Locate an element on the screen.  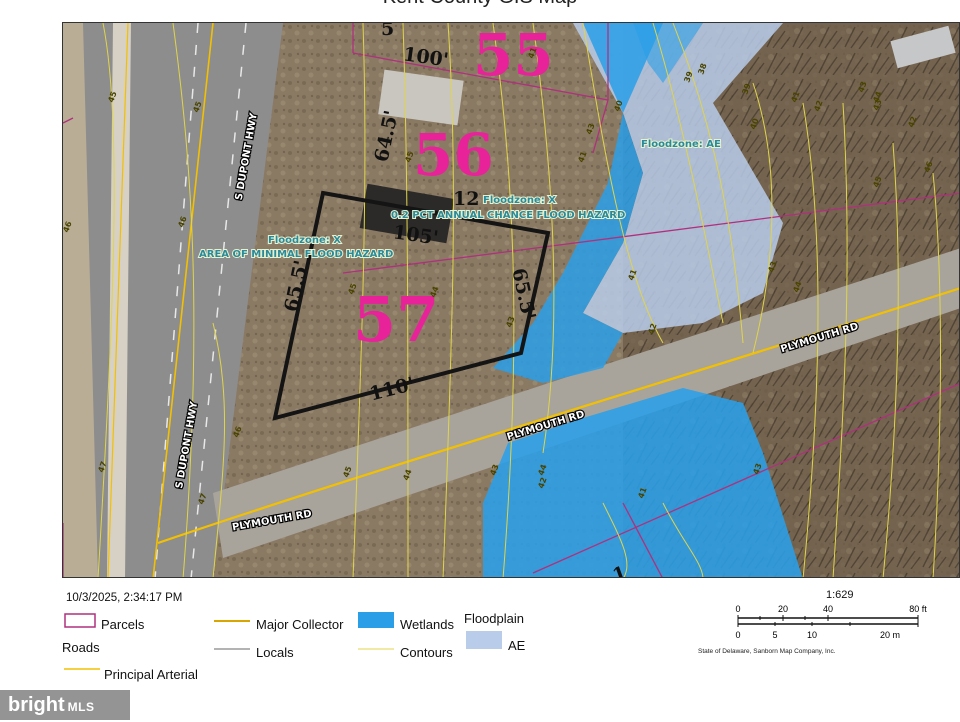
floodplain-ae-legend-swatch is located at coordinates (484, 640).